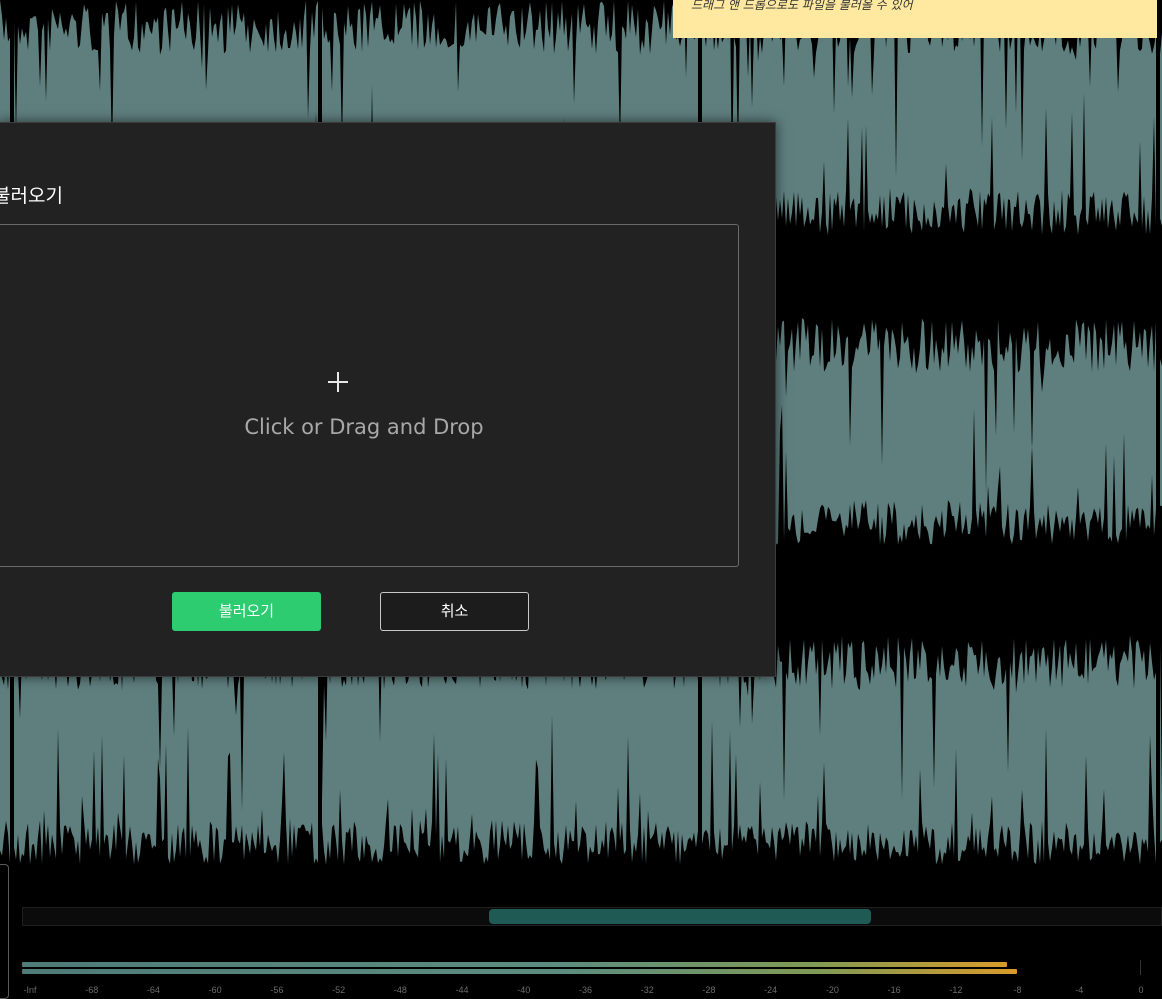 The image size is (1162, 999). I want to click on import-button: 불러오기, so click(246, 611).